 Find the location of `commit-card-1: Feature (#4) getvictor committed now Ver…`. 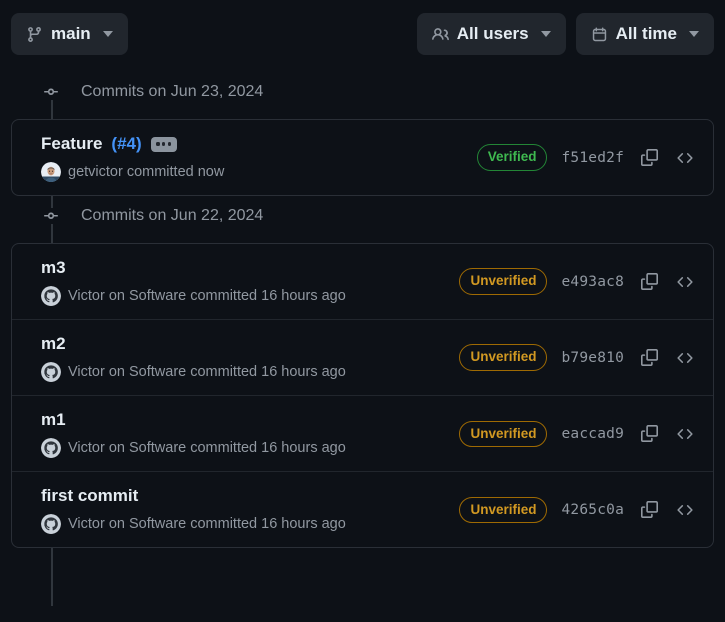

commit-card-1: Feature (#4) getvictor committed now Ver… is located at coordinates (362, 158).